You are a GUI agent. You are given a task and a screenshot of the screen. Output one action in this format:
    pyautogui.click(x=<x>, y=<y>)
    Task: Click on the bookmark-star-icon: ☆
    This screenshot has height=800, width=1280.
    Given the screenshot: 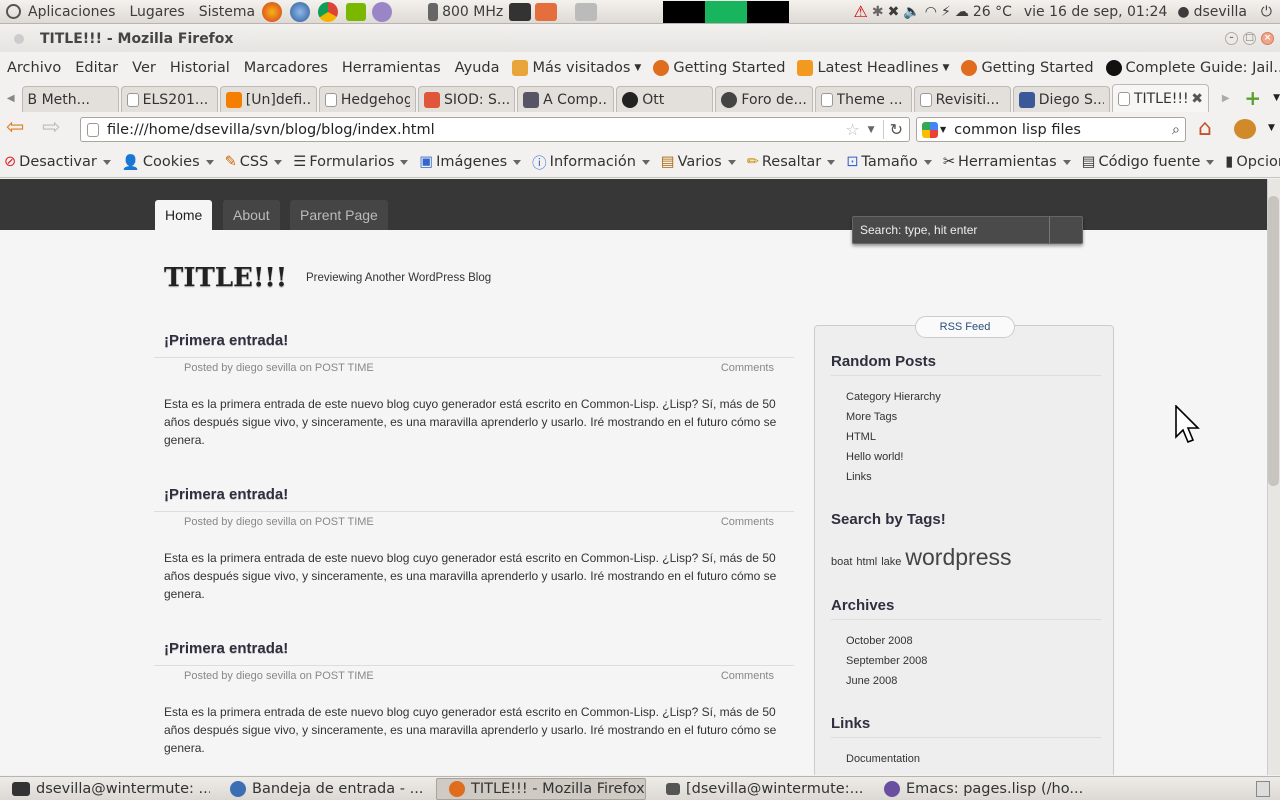 What is the action you would take?
    pyautogui.click(x=852, y=129)
    